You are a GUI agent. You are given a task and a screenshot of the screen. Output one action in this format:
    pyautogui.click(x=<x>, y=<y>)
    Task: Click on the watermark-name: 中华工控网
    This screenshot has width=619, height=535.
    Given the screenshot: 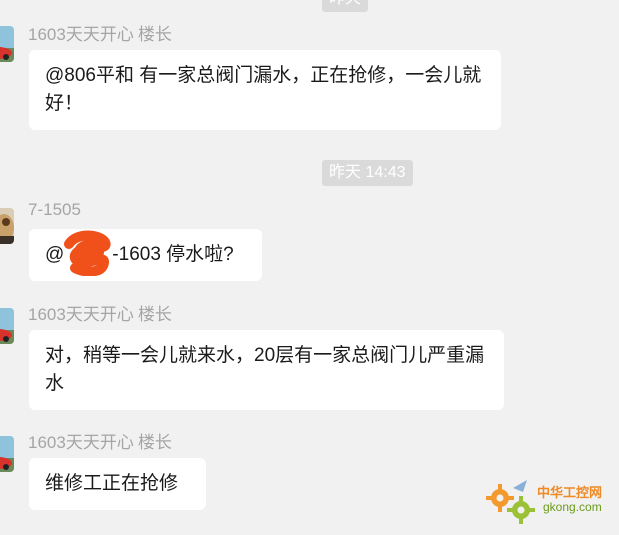 What is the action you would take?
    pyautogui.click(x=570, y=493)
    